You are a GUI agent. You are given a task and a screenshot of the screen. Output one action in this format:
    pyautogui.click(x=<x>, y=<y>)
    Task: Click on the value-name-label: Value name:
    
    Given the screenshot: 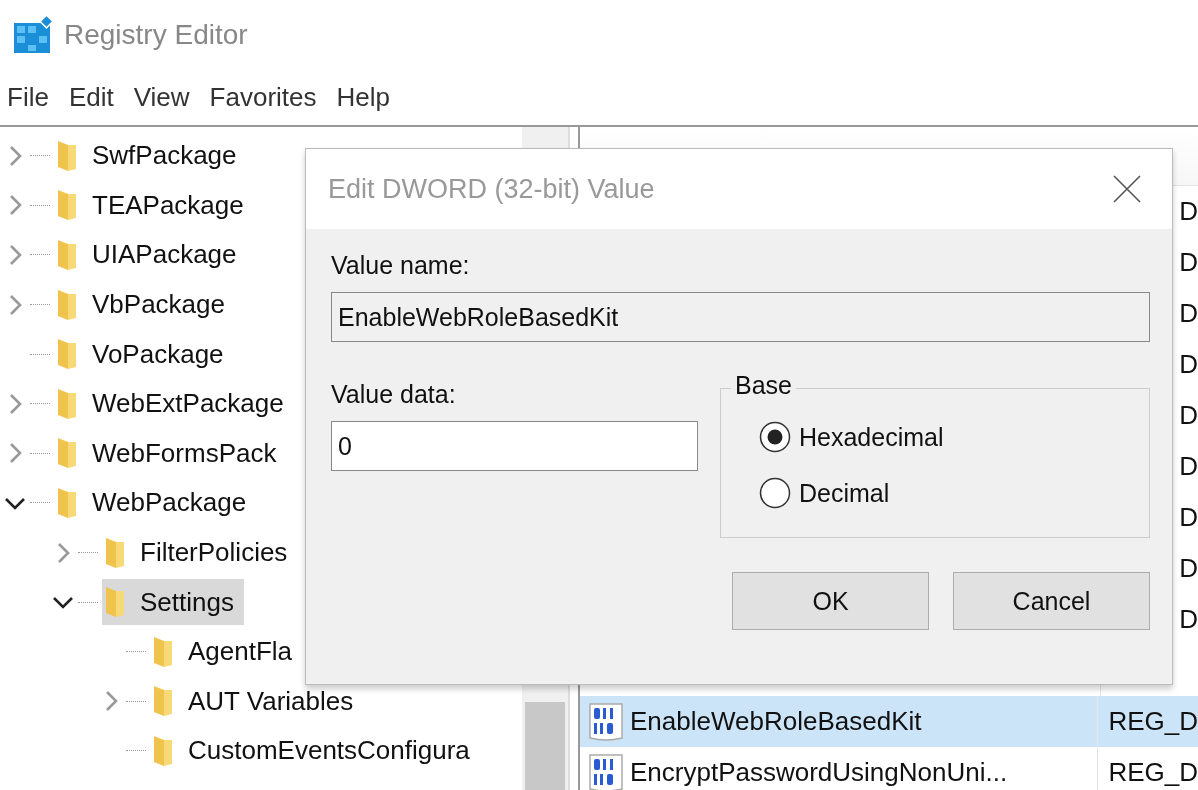 What is the action you would take?
    pyautogui.click(x=401, y=265)
    